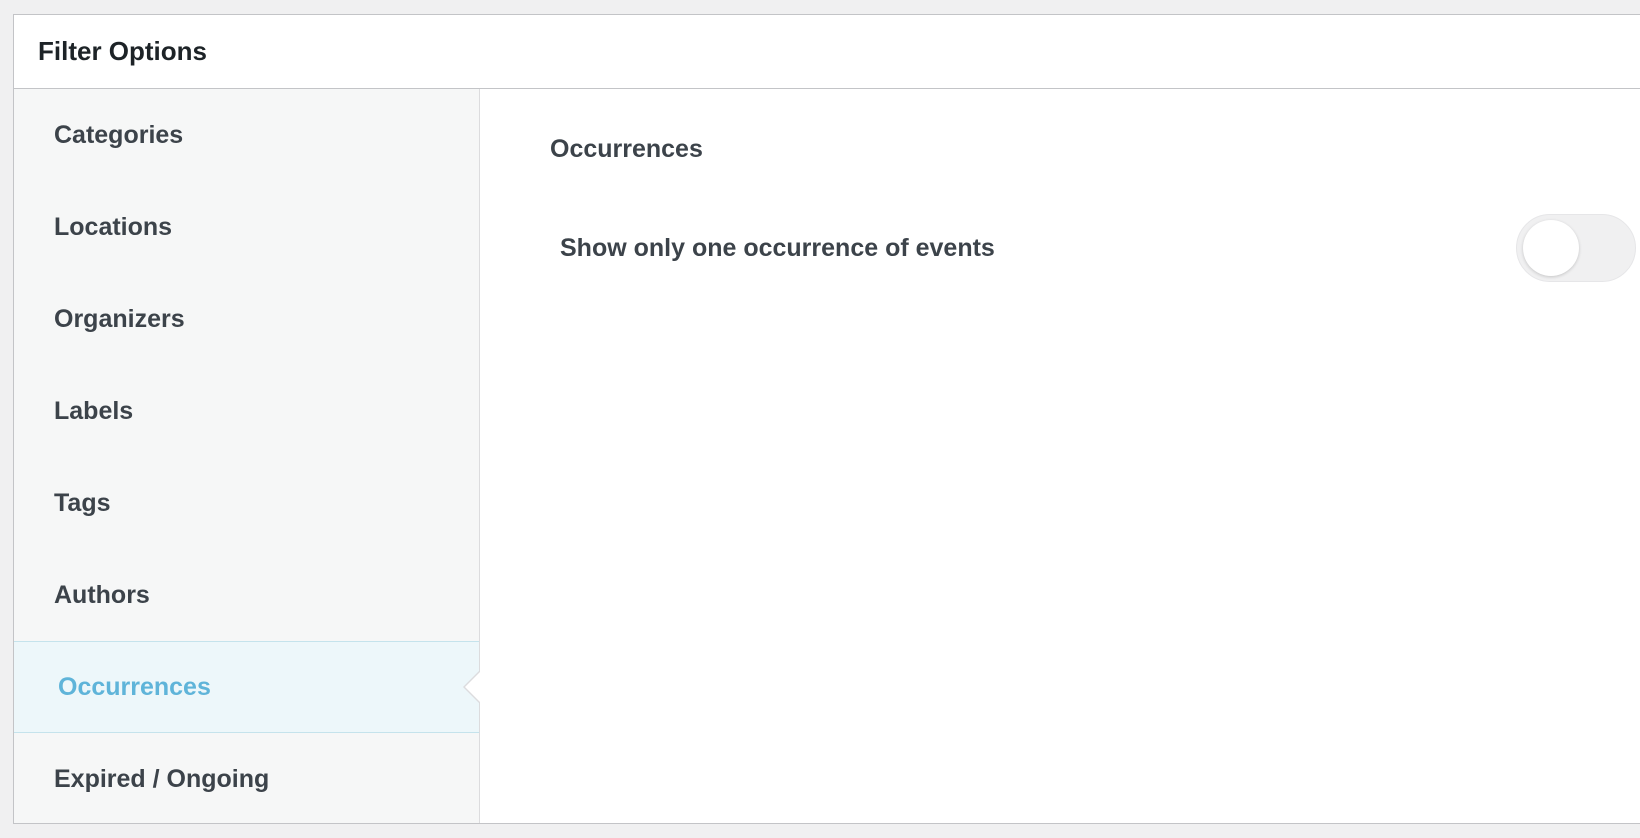  I want to click on sidebar-item-labels: Labels, so click(246, 411).